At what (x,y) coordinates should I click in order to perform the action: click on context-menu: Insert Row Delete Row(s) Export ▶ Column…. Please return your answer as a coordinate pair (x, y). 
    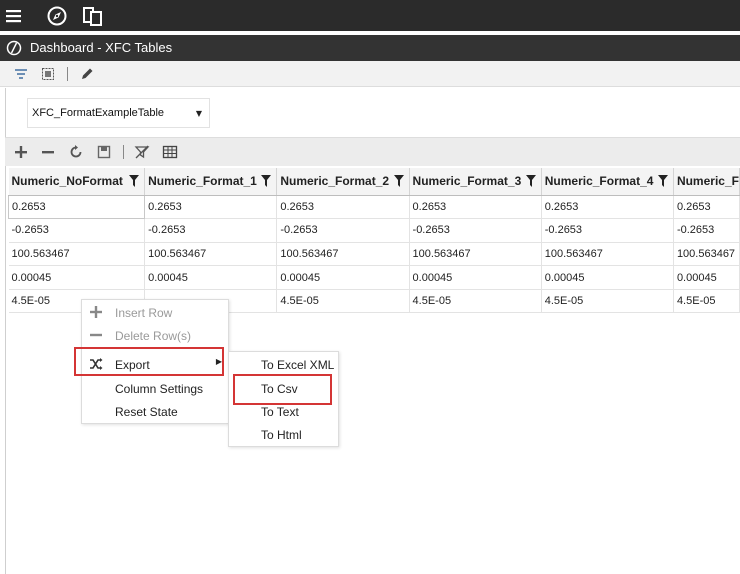
    Looking at the image, I should click on (155, 361).